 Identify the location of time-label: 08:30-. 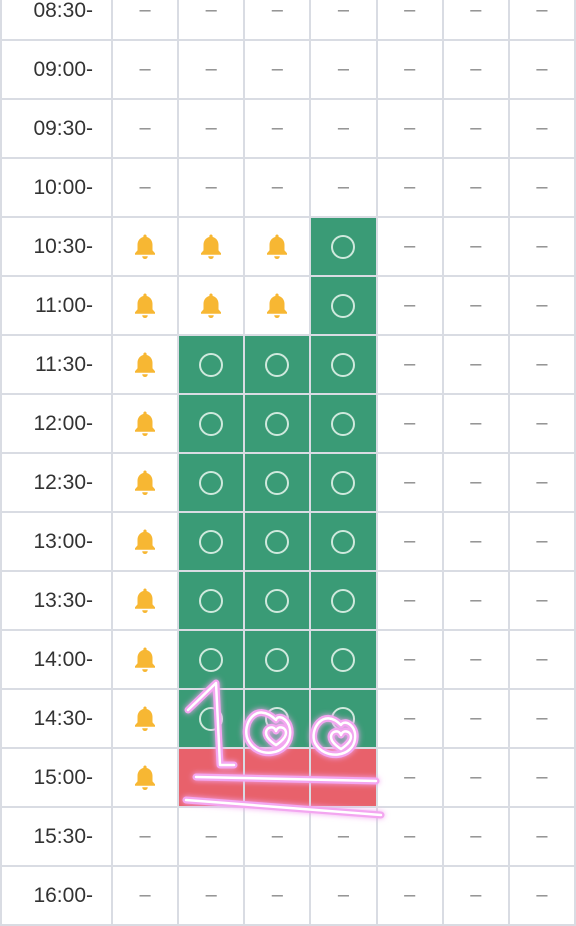
(56, 20).